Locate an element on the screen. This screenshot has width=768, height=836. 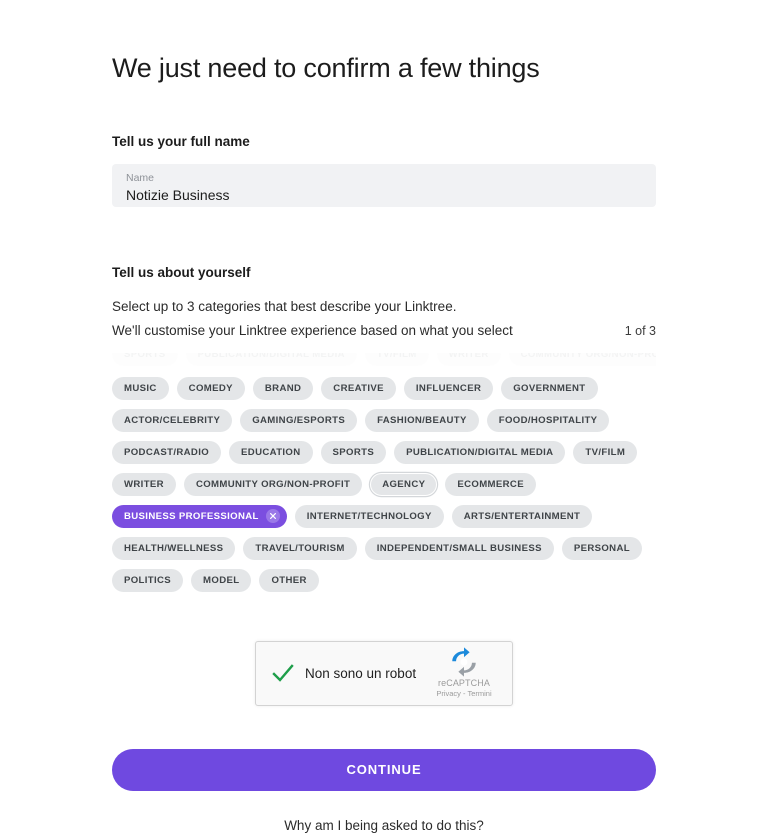
category-chip: SPORTS is located at coordinates (353, 452).